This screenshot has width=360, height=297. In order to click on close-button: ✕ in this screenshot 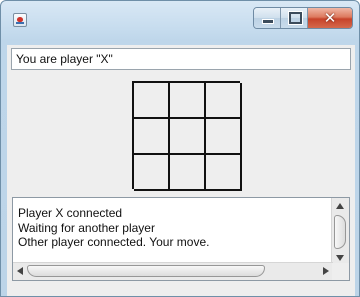, I will do `click(330, 18)`.